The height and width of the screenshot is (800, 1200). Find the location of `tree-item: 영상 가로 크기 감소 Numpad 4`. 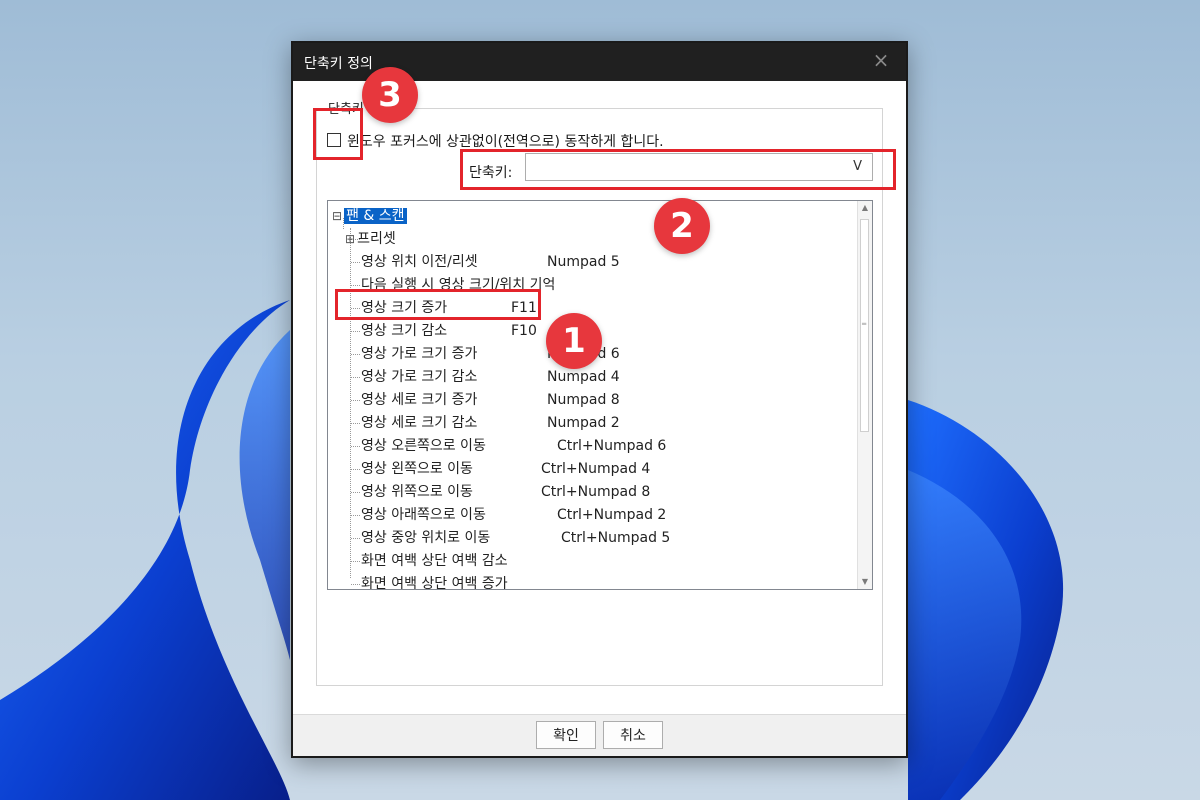

tree-item: 영상 가로 크기 감소 Numpad 4 is located at coordinates (490, 377).